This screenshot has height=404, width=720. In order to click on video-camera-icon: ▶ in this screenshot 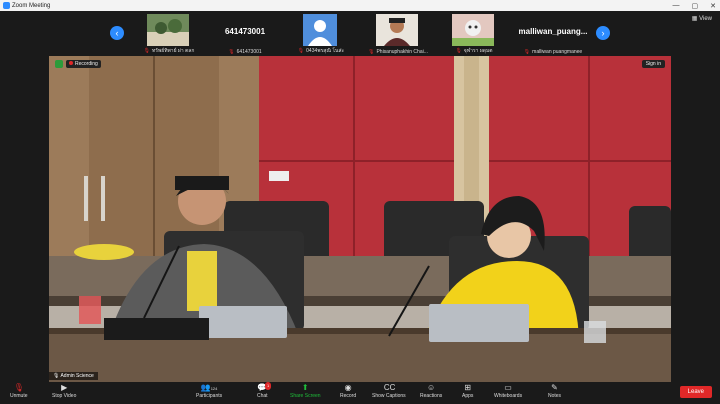, I will do `click(64, 387)`.